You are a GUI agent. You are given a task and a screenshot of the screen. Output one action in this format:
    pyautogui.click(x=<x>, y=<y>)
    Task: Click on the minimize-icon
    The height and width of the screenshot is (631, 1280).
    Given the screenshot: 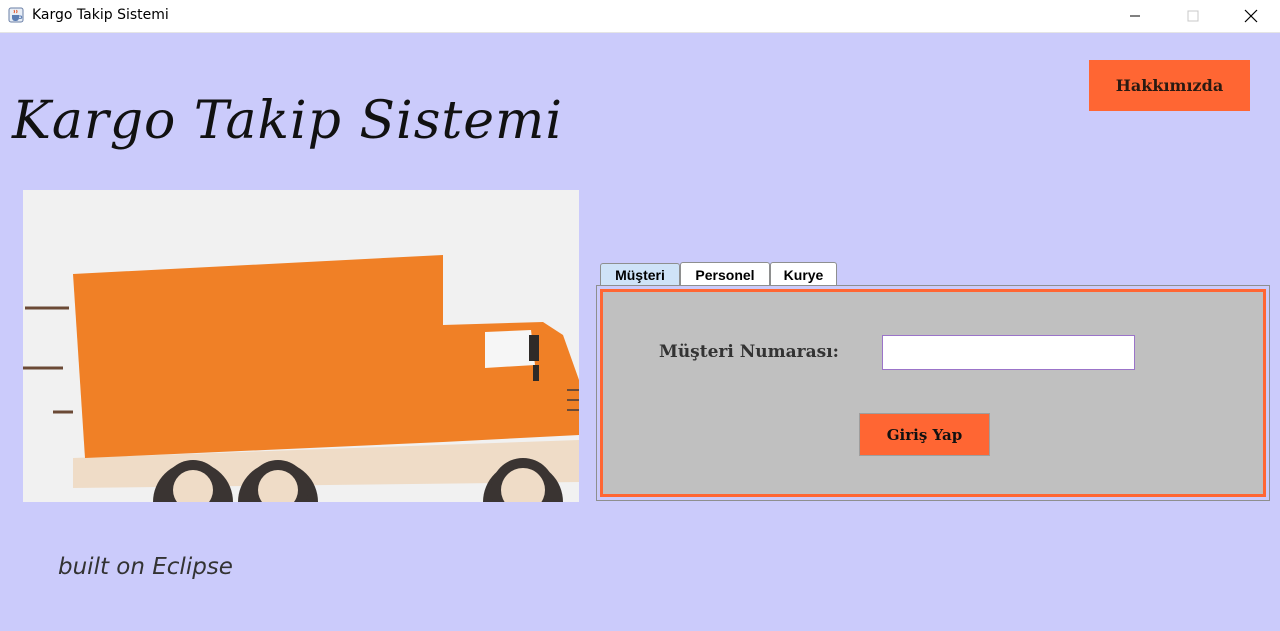 What is the action you would take?
    pyautogui.click(x=1135, y=16)
    